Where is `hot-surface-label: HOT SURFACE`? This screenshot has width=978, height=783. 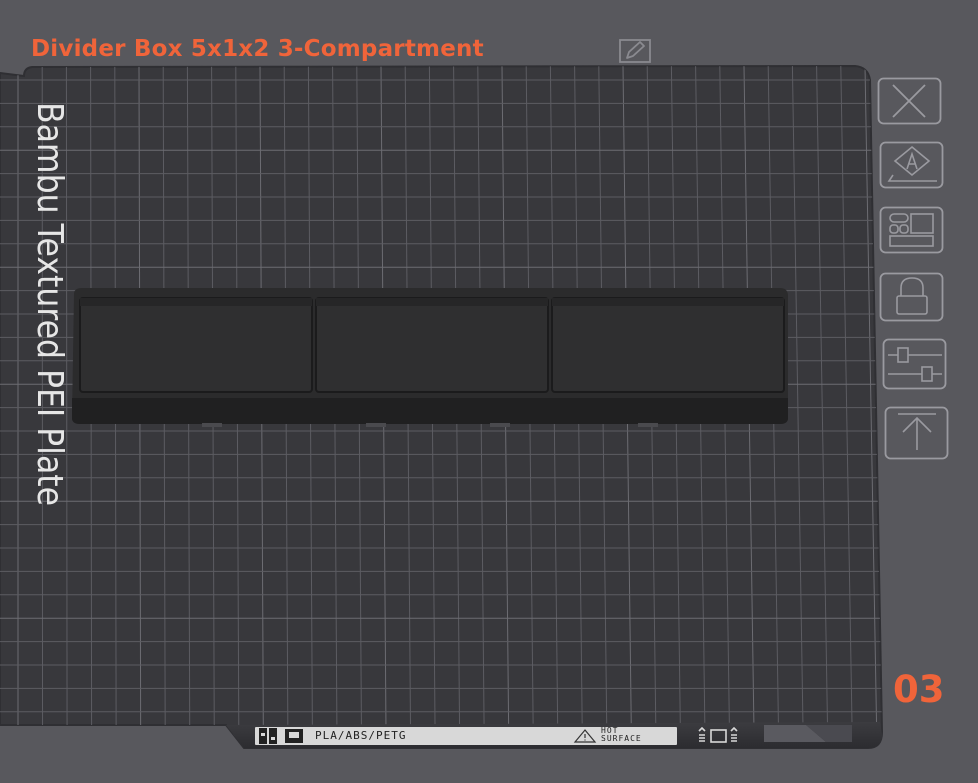
hot-surface-label: HOT SURFACE is located at coordinates (621, 735).